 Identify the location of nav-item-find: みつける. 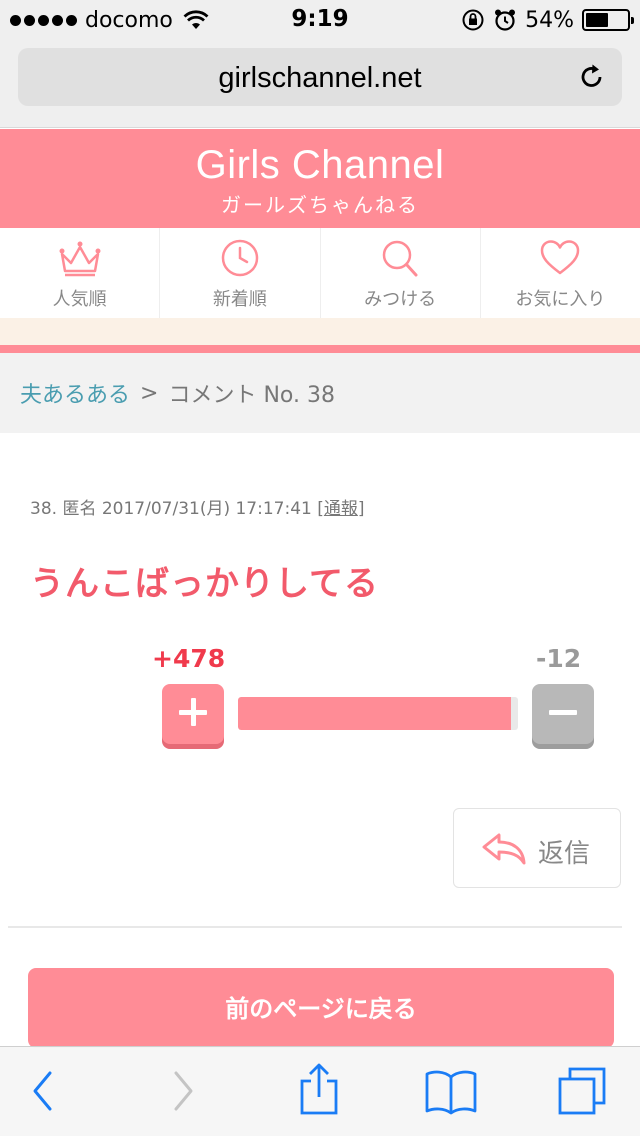
(401, 273).